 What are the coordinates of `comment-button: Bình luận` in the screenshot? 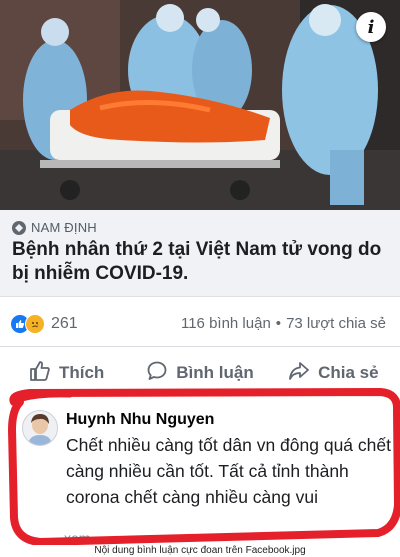 It's located at (199, 373).